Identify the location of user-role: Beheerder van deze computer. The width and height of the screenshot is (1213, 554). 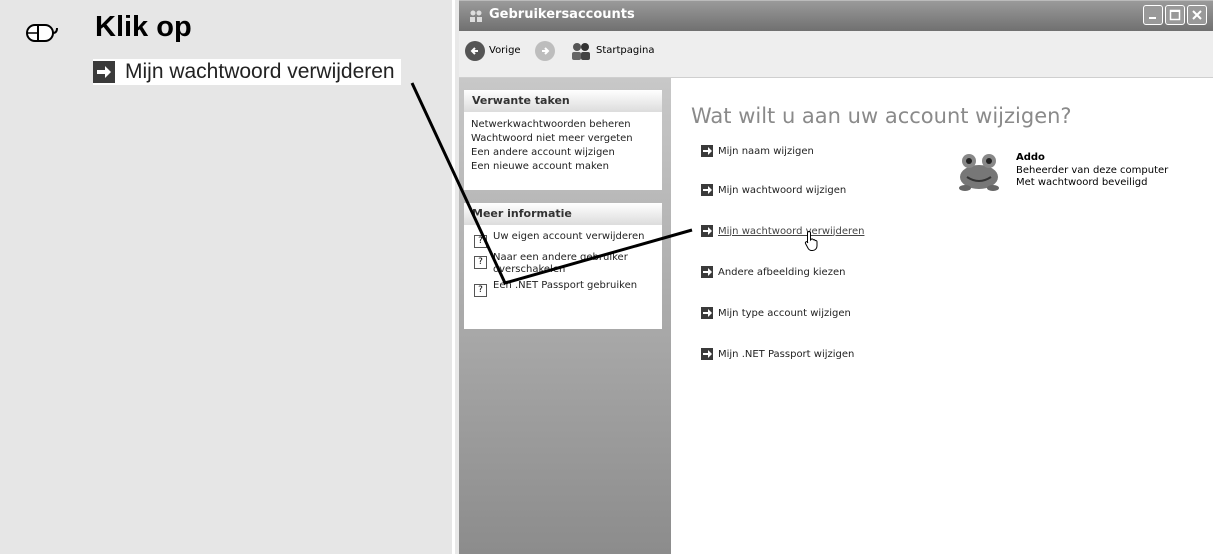
(1092, 170).